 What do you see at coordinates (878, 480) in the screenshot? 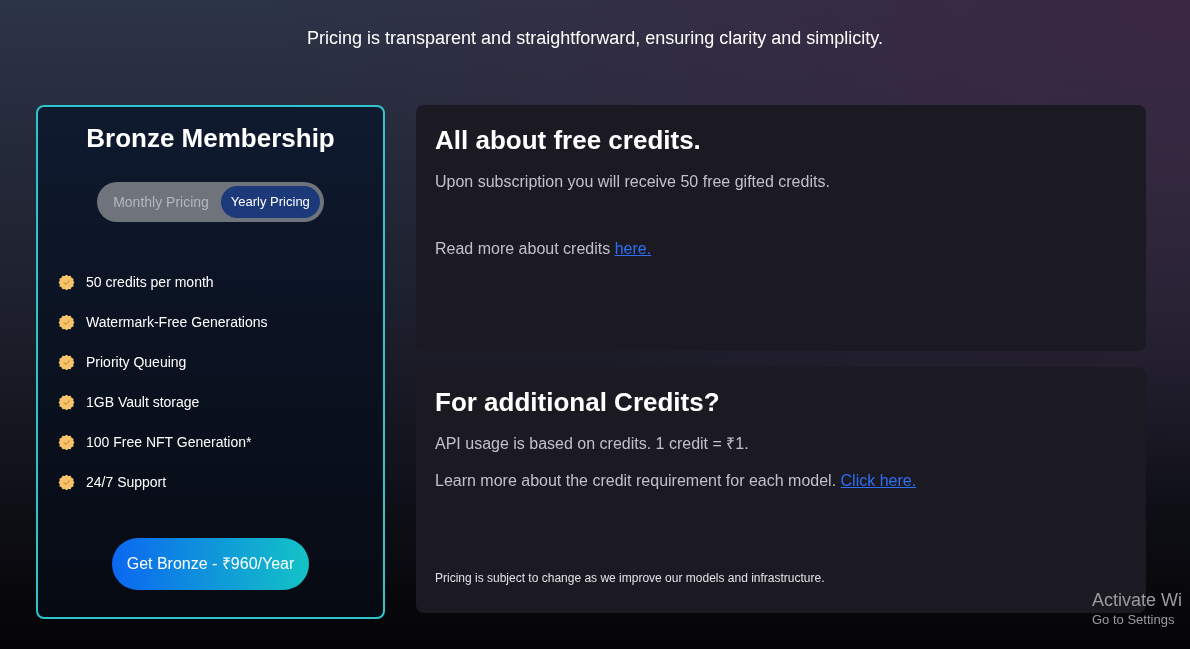
I see `link: Click here.` at bounding box center [878, 480].